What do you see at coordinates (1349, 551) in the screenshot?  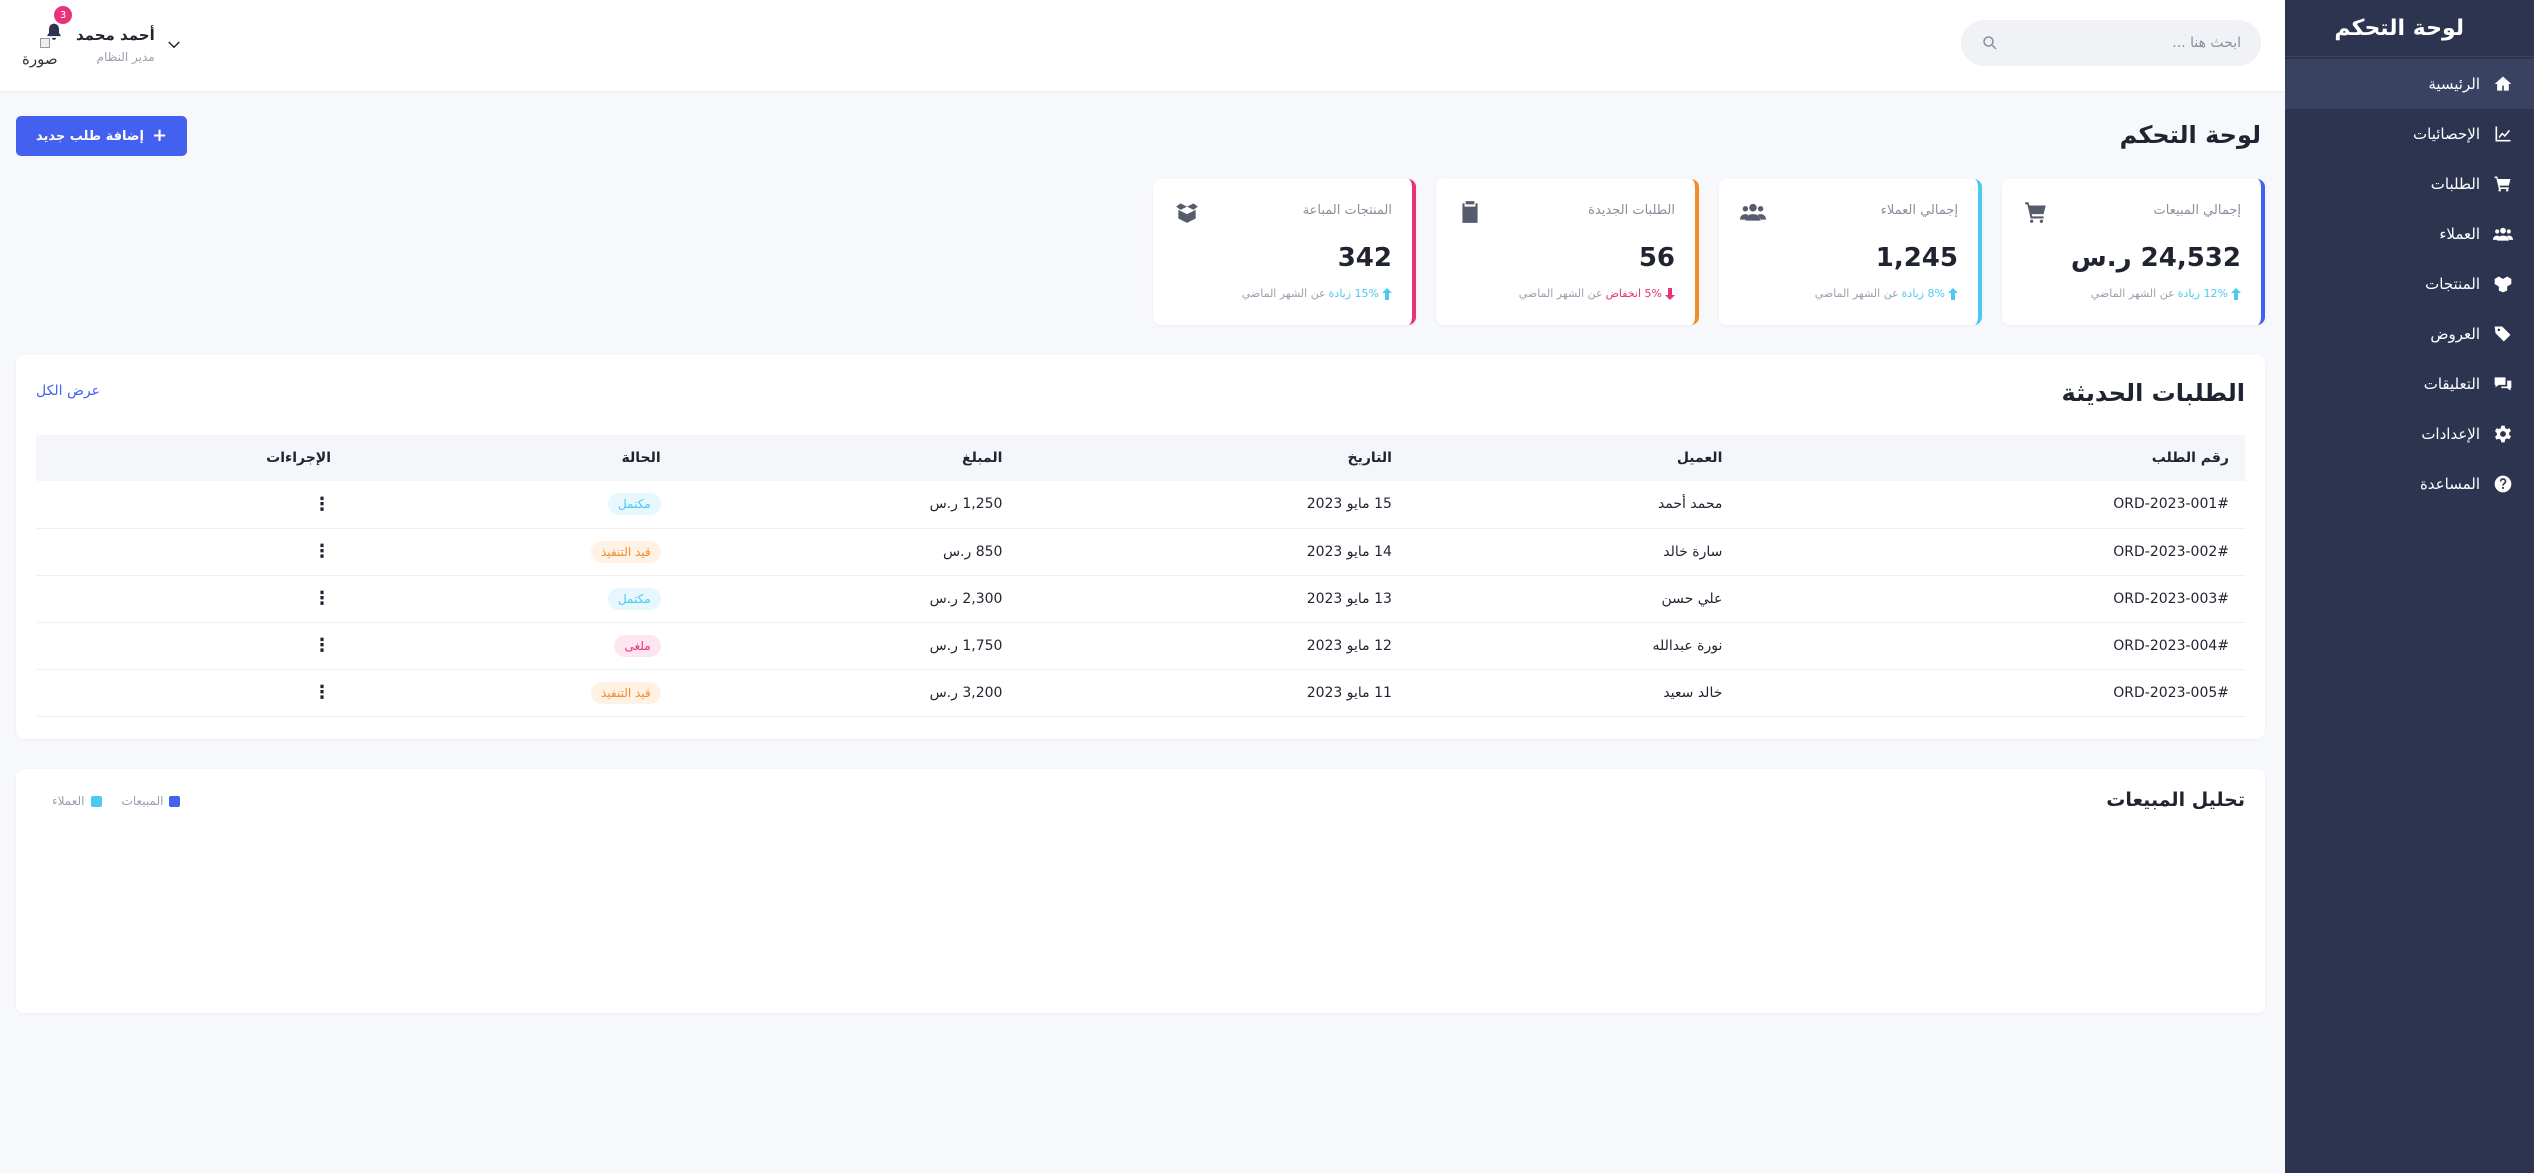 I see `order-date: 14 مايو 2023` at bounding box center [1349, 551].